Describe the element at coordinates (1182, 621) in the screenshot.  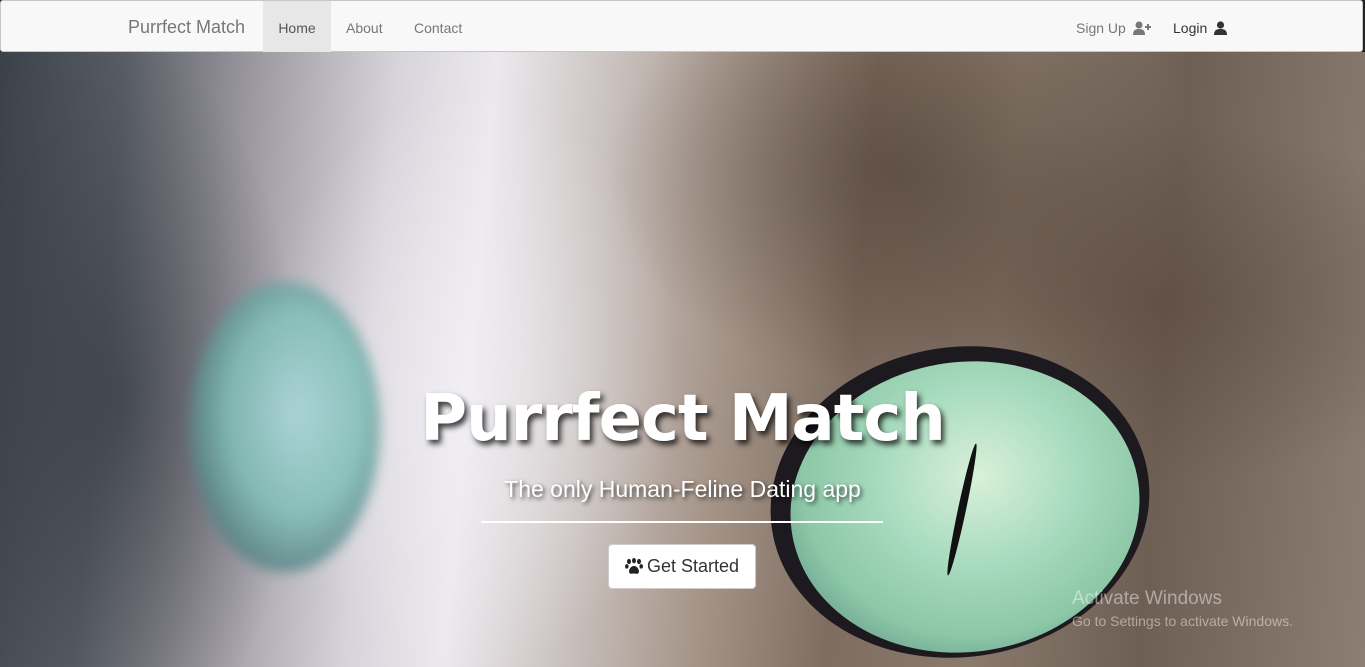
I see `activate-windows-subtitle: Go to Settings to activate Windows.` at that location.